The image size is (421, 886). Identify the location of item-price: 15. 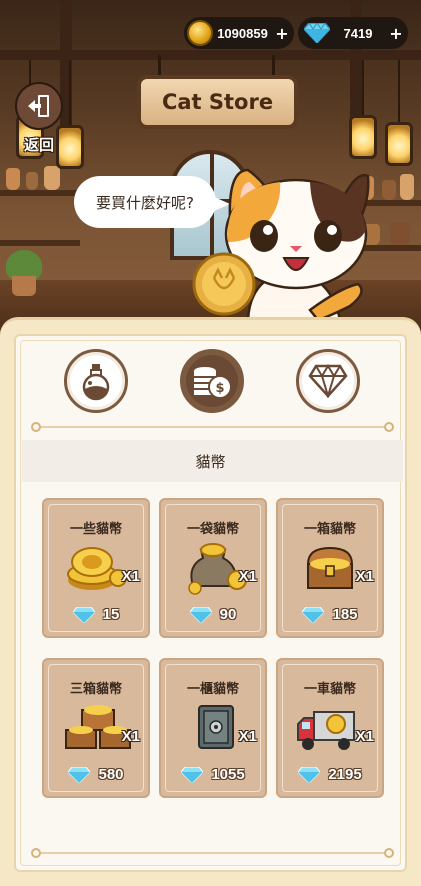
(96, 614).